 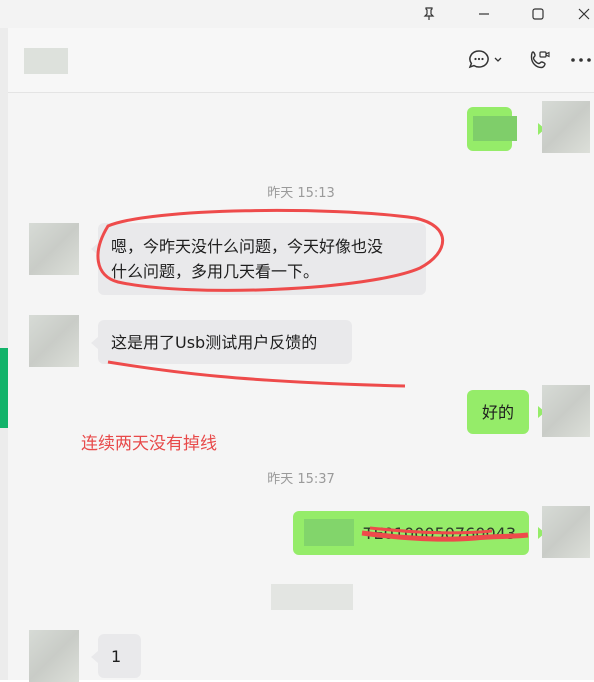 What do you see at coordinates (116, 656) in the screenshot?
I see `message-text: 1` at bounding box center [116, 656].